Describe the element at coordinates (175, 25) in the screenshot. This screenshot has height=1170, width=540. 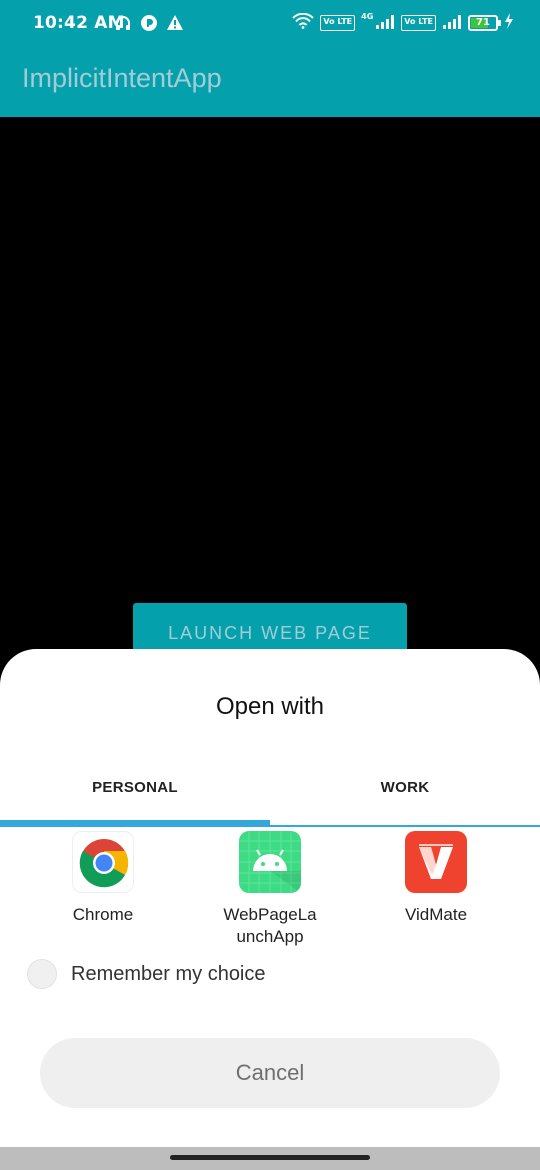
I see `warning-icon` at that location.